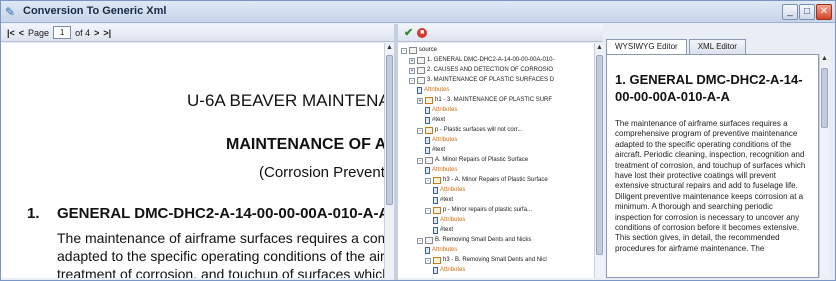  I want to click on prev-page-button: <, so click(21, 33).